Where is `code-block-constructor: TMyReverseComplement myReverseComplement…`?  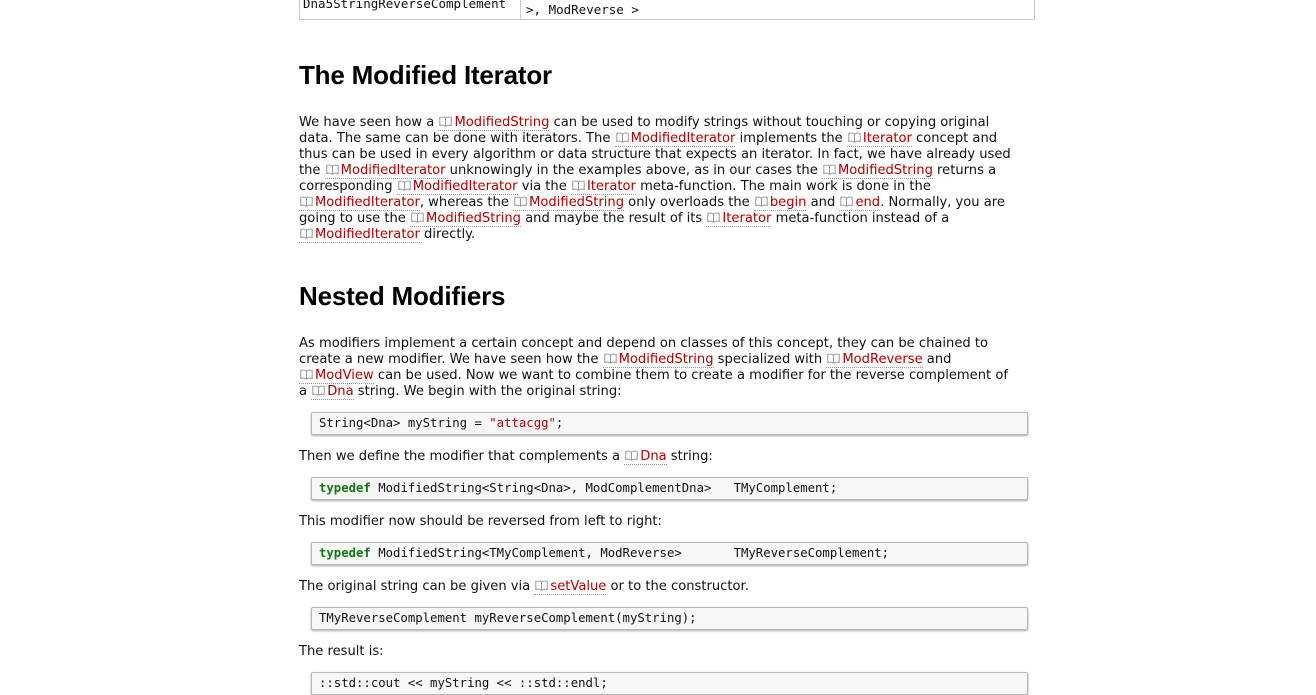 code-block-constructor: TMyReverseComplement myReverseComplement… is located at coordinates (669, 618).